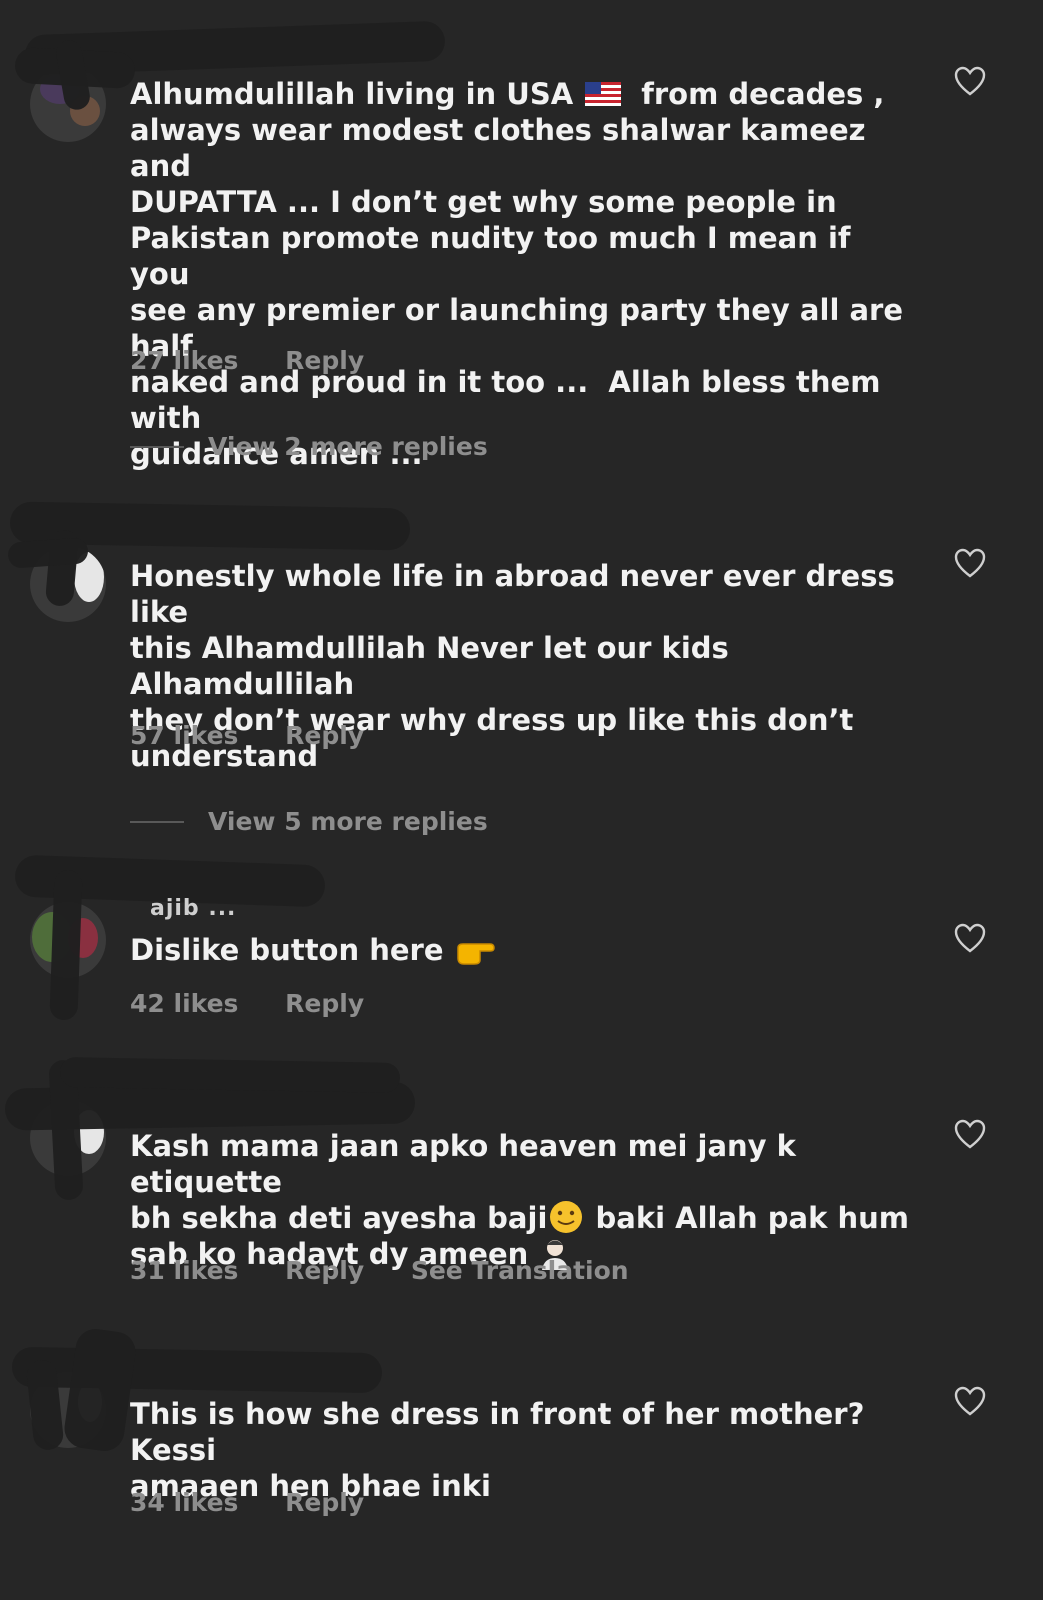 This screenshot has width=1043, height=1600. Describe the element at coordinates (184, 1502) in the screenshot. I see `likes-count: 34 likes` at that location.